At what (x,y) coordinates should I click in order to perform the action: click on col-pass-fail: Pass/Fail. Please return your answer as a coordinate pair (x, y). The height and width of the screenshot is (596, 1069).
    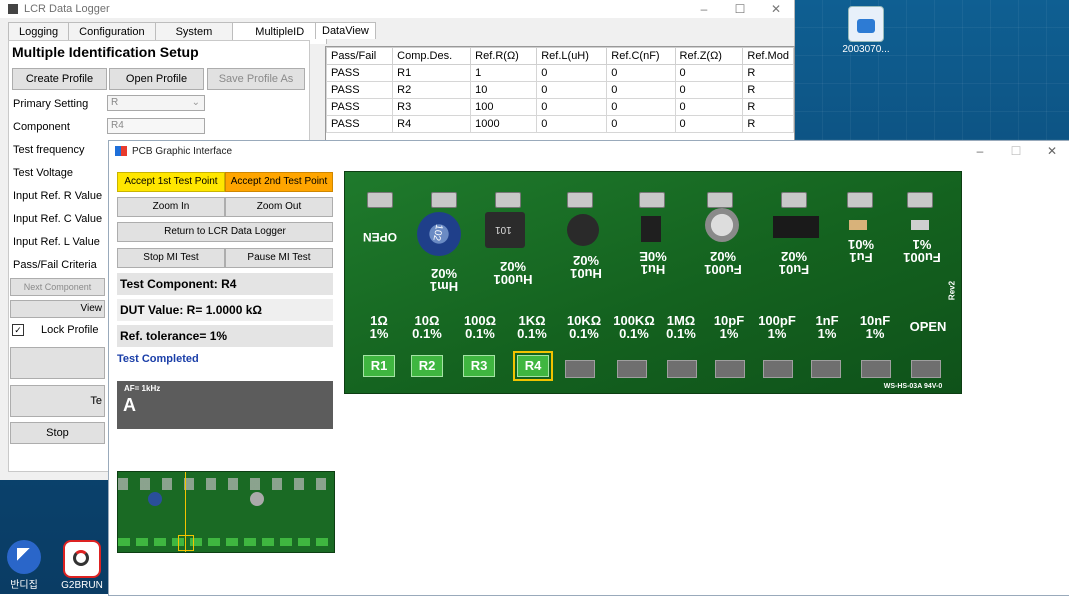
    Looking at the image, I should click on (360, 56).